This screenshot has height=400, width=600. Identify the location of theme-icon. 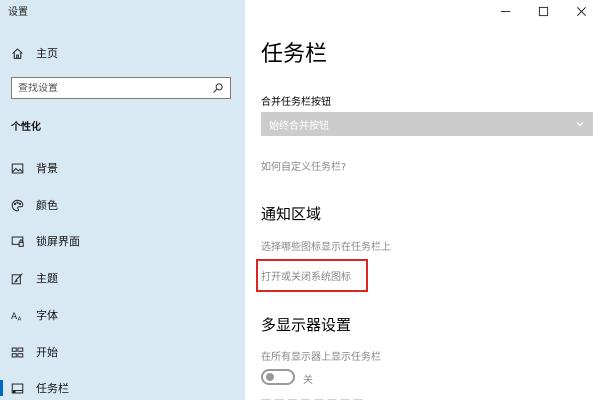
(17, 278).